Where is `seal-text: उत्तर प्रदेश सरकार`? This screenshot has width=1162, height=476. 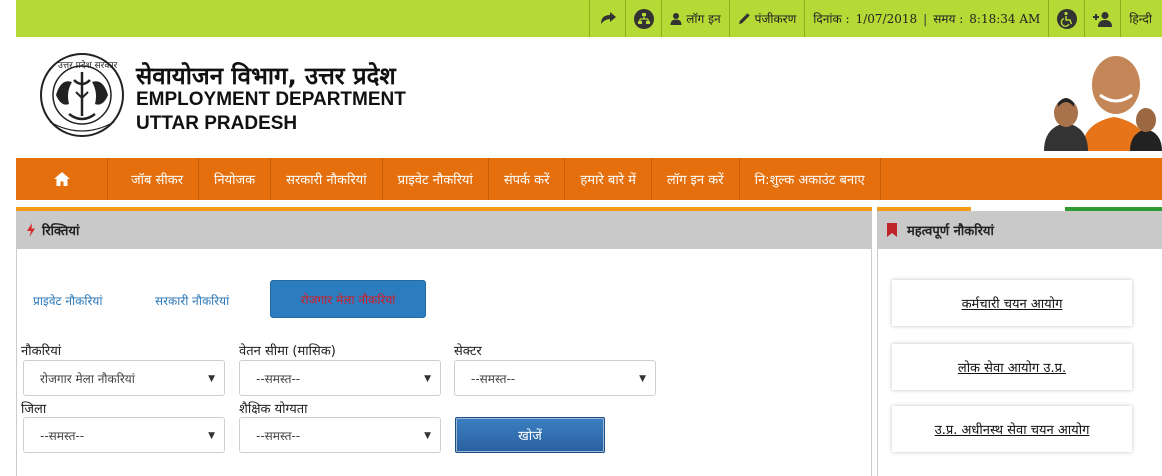
seal-text: उत्तर प्रदेश सरकार is located at coordinates (88, 65).